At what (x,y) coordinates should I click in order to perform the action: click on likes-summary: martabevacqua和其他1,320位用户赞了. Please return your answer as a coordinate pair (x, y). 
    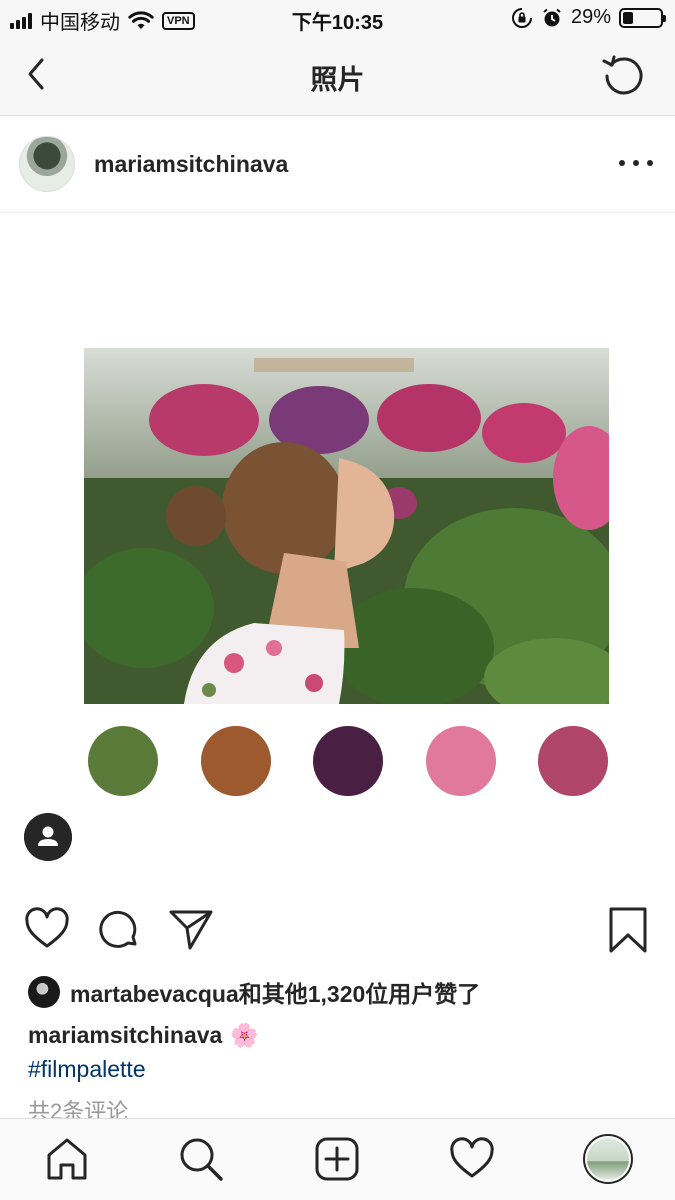
    Looking at the image, I should click on (254, 992).